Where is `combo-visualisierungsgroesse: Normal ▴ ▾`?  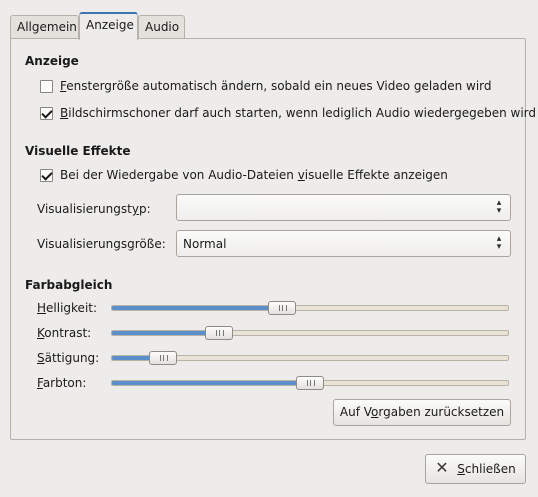 combo-visualisierungsgroesse: Normal ▴ ▾ is located at coordinates (343, 243).